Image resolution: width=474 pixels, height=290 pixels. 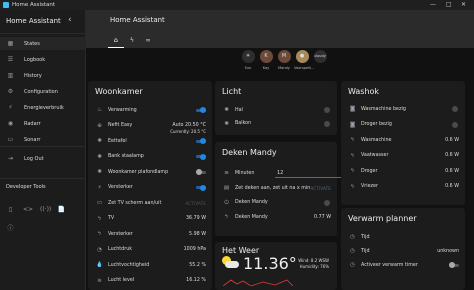 I want to click on sidebar-item-states: ▦ States, so click(x=43, y=43).